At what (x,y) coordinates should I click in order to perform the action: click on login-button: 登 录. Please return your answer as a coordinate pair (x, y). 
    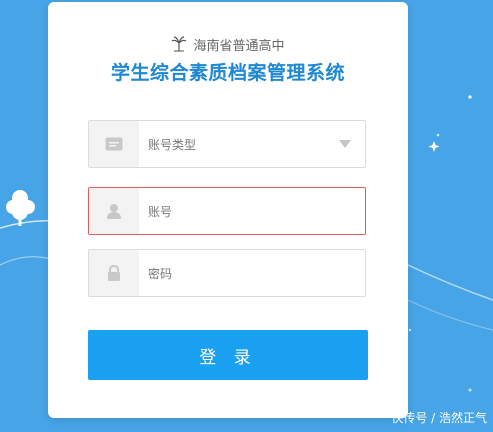
    Looking at the image, I should click on (228, 355).